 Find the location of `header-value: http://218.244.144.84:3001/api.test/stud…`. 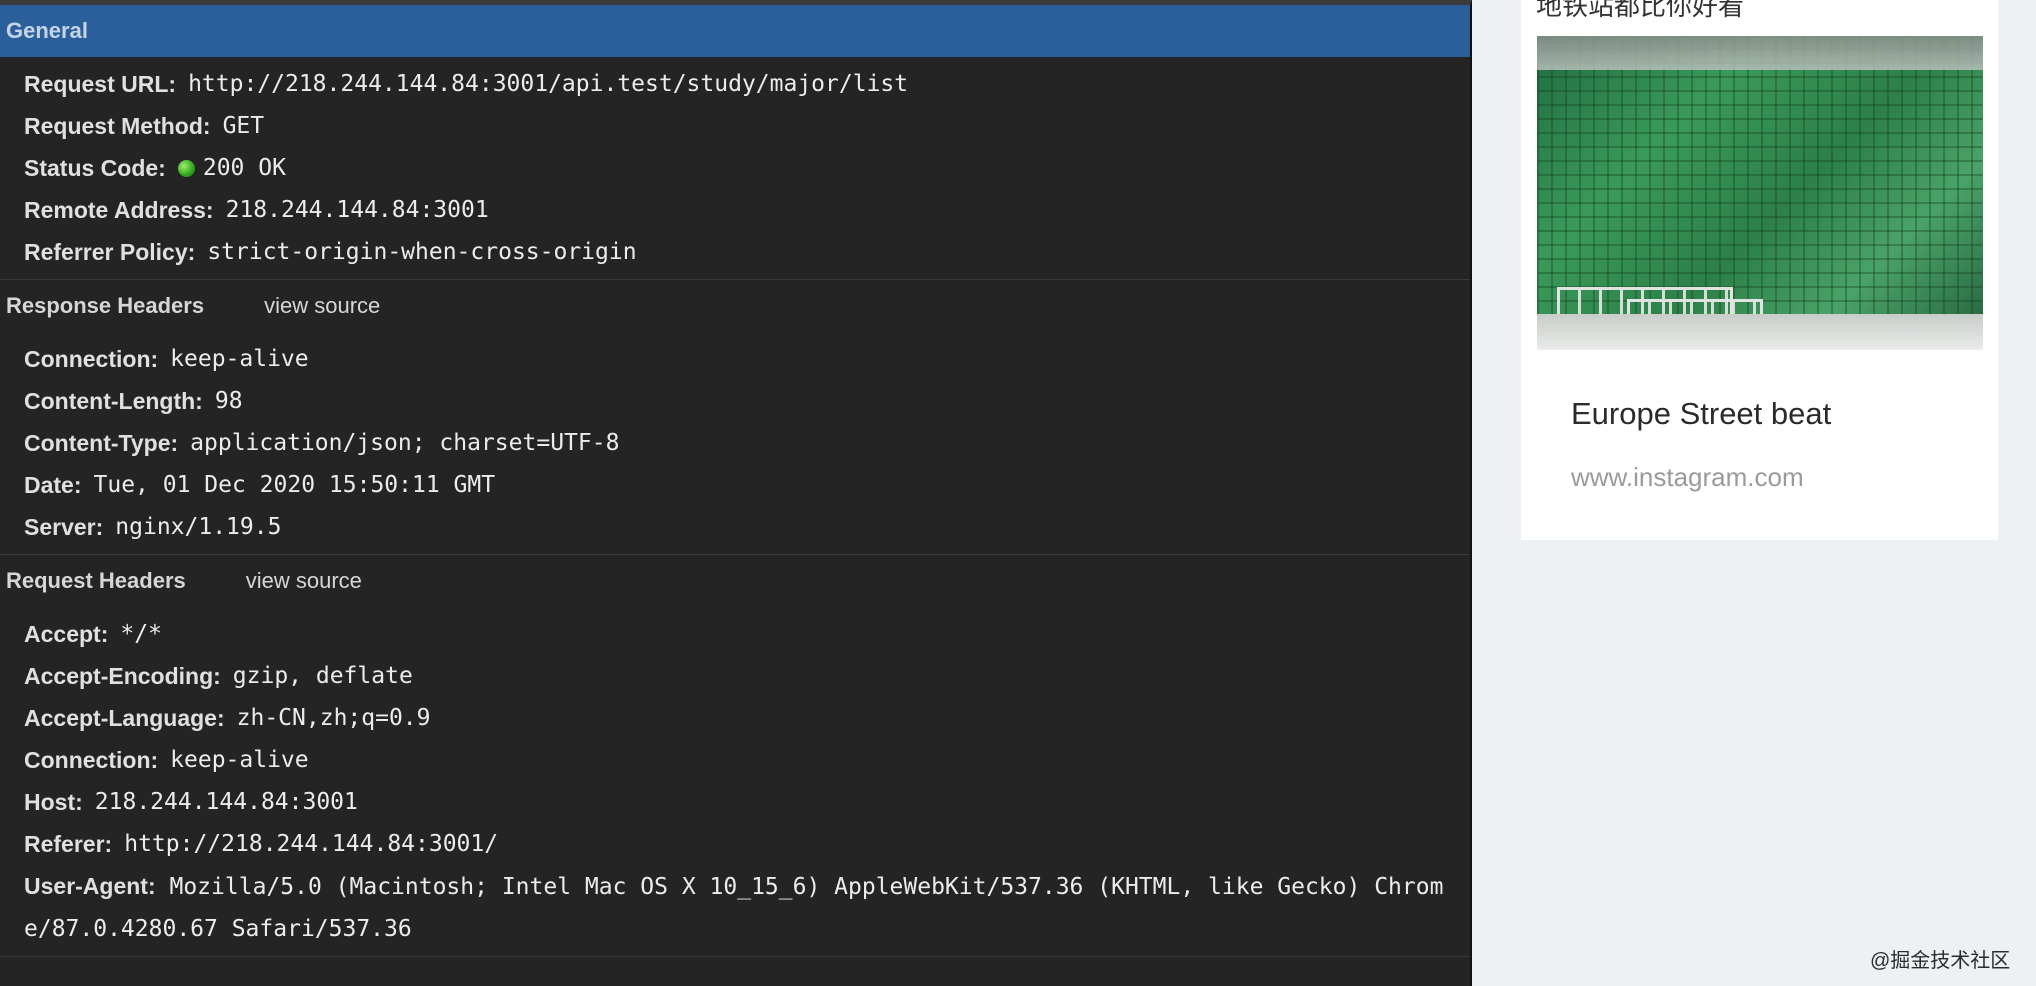

header-value: http://218.244.144.84:3001/api.test/stud… is located at coordinates (548, 84).